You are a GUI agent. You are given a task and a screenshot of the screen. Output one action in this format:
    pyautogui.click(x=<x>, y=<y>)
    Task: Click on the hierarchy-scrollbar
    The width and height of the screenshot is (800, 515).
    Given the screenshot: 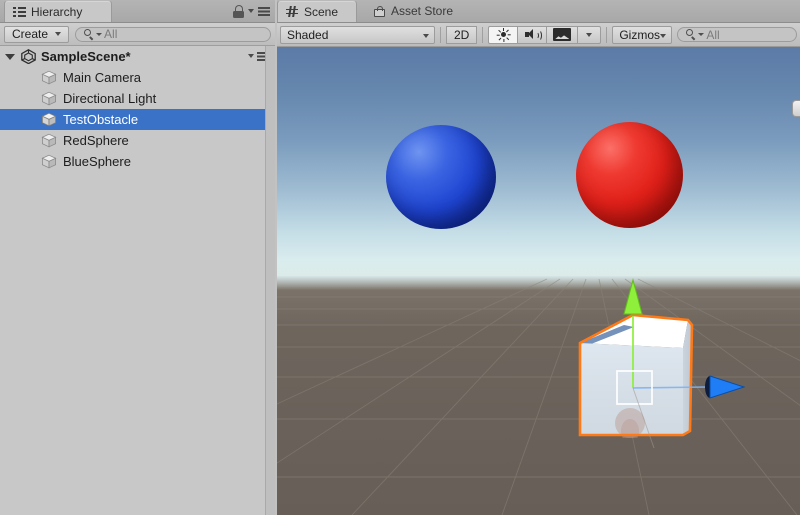 What is the action you would take?
    pyautogui.click(x=270, y=280)
    